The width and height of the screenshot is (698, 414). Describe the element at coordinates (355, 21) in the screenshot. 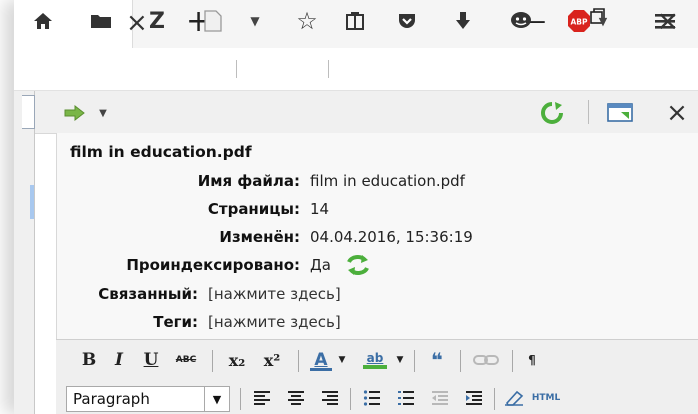

I see `reading-list-icon` at that location.